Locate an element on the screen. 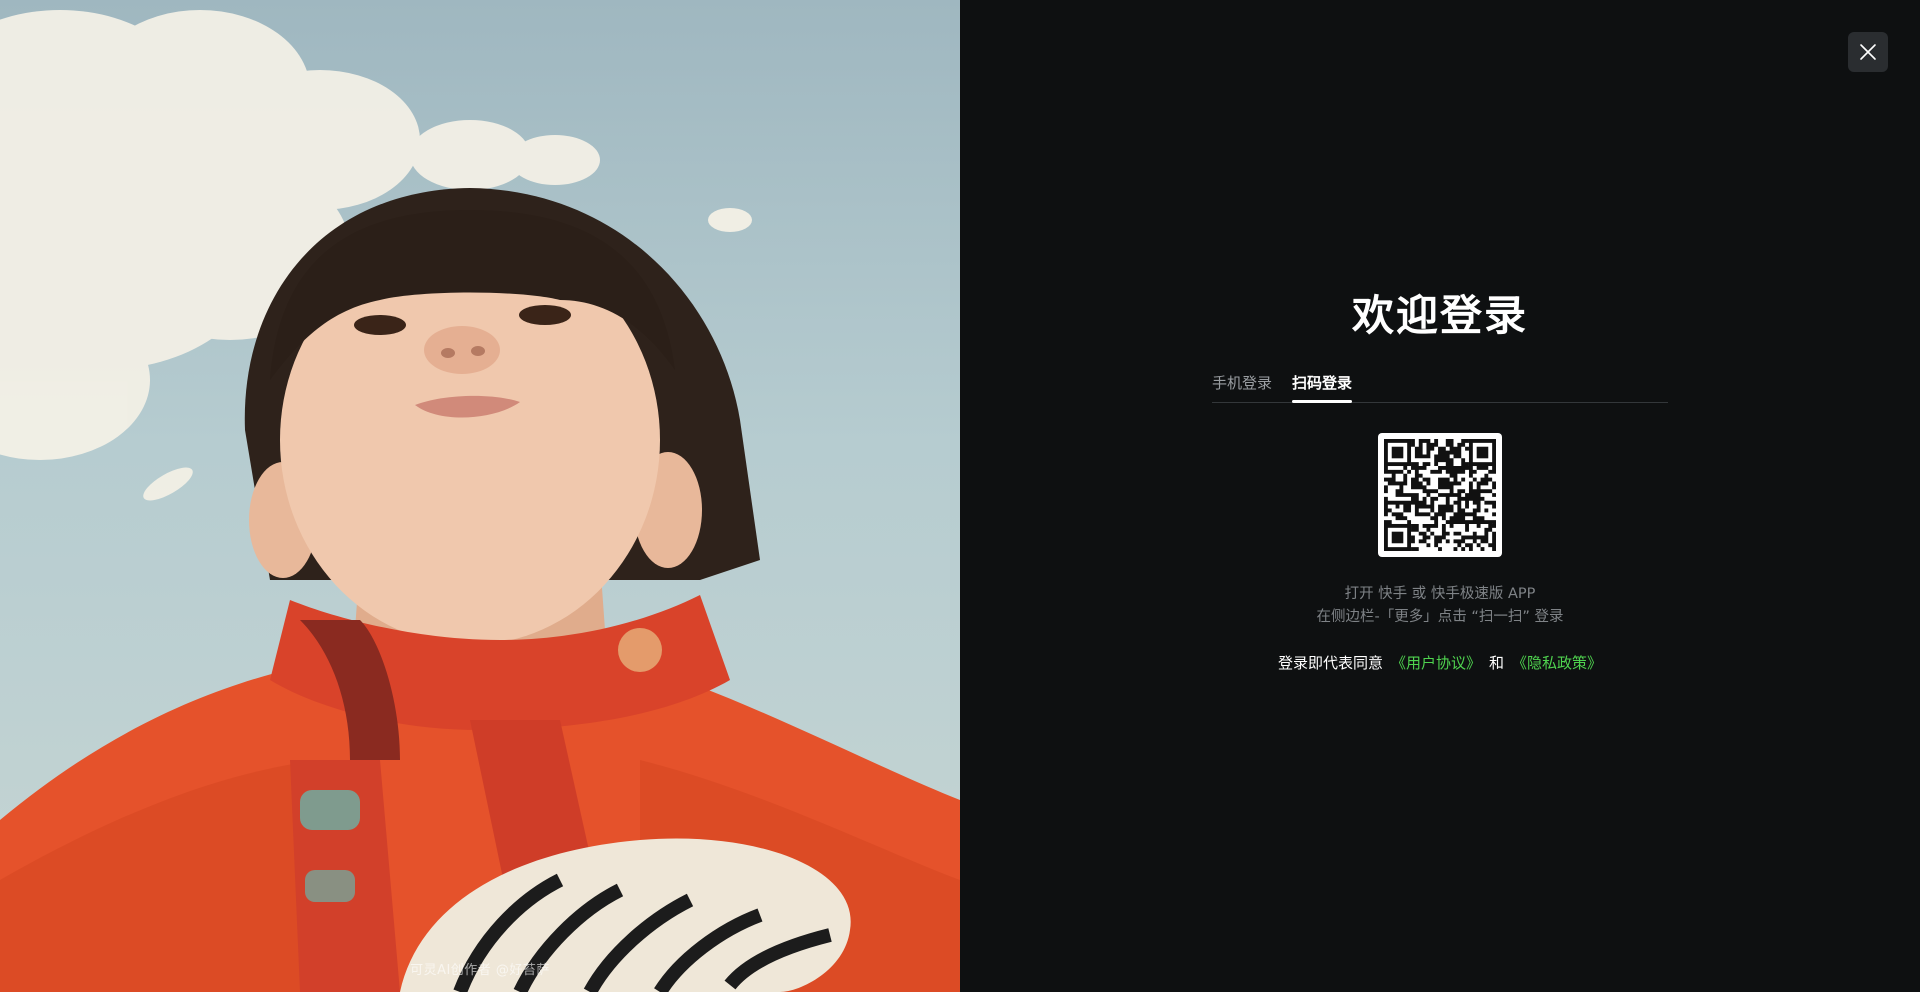  agreement-prefix: 登录即代表同意 is located at coordinates (1330, 663).